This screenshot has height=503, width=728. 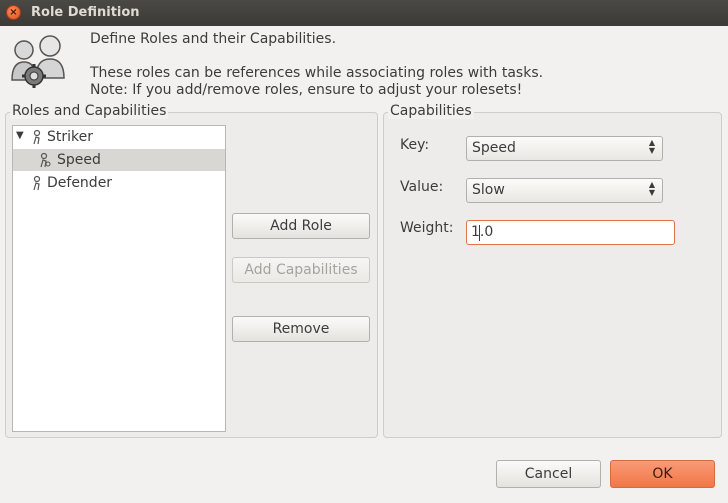 What do you see at coordinates (564, 148) in the screenshot?
I see `key-select: Speed ▲ ▼` at bounding box center [564, 148].